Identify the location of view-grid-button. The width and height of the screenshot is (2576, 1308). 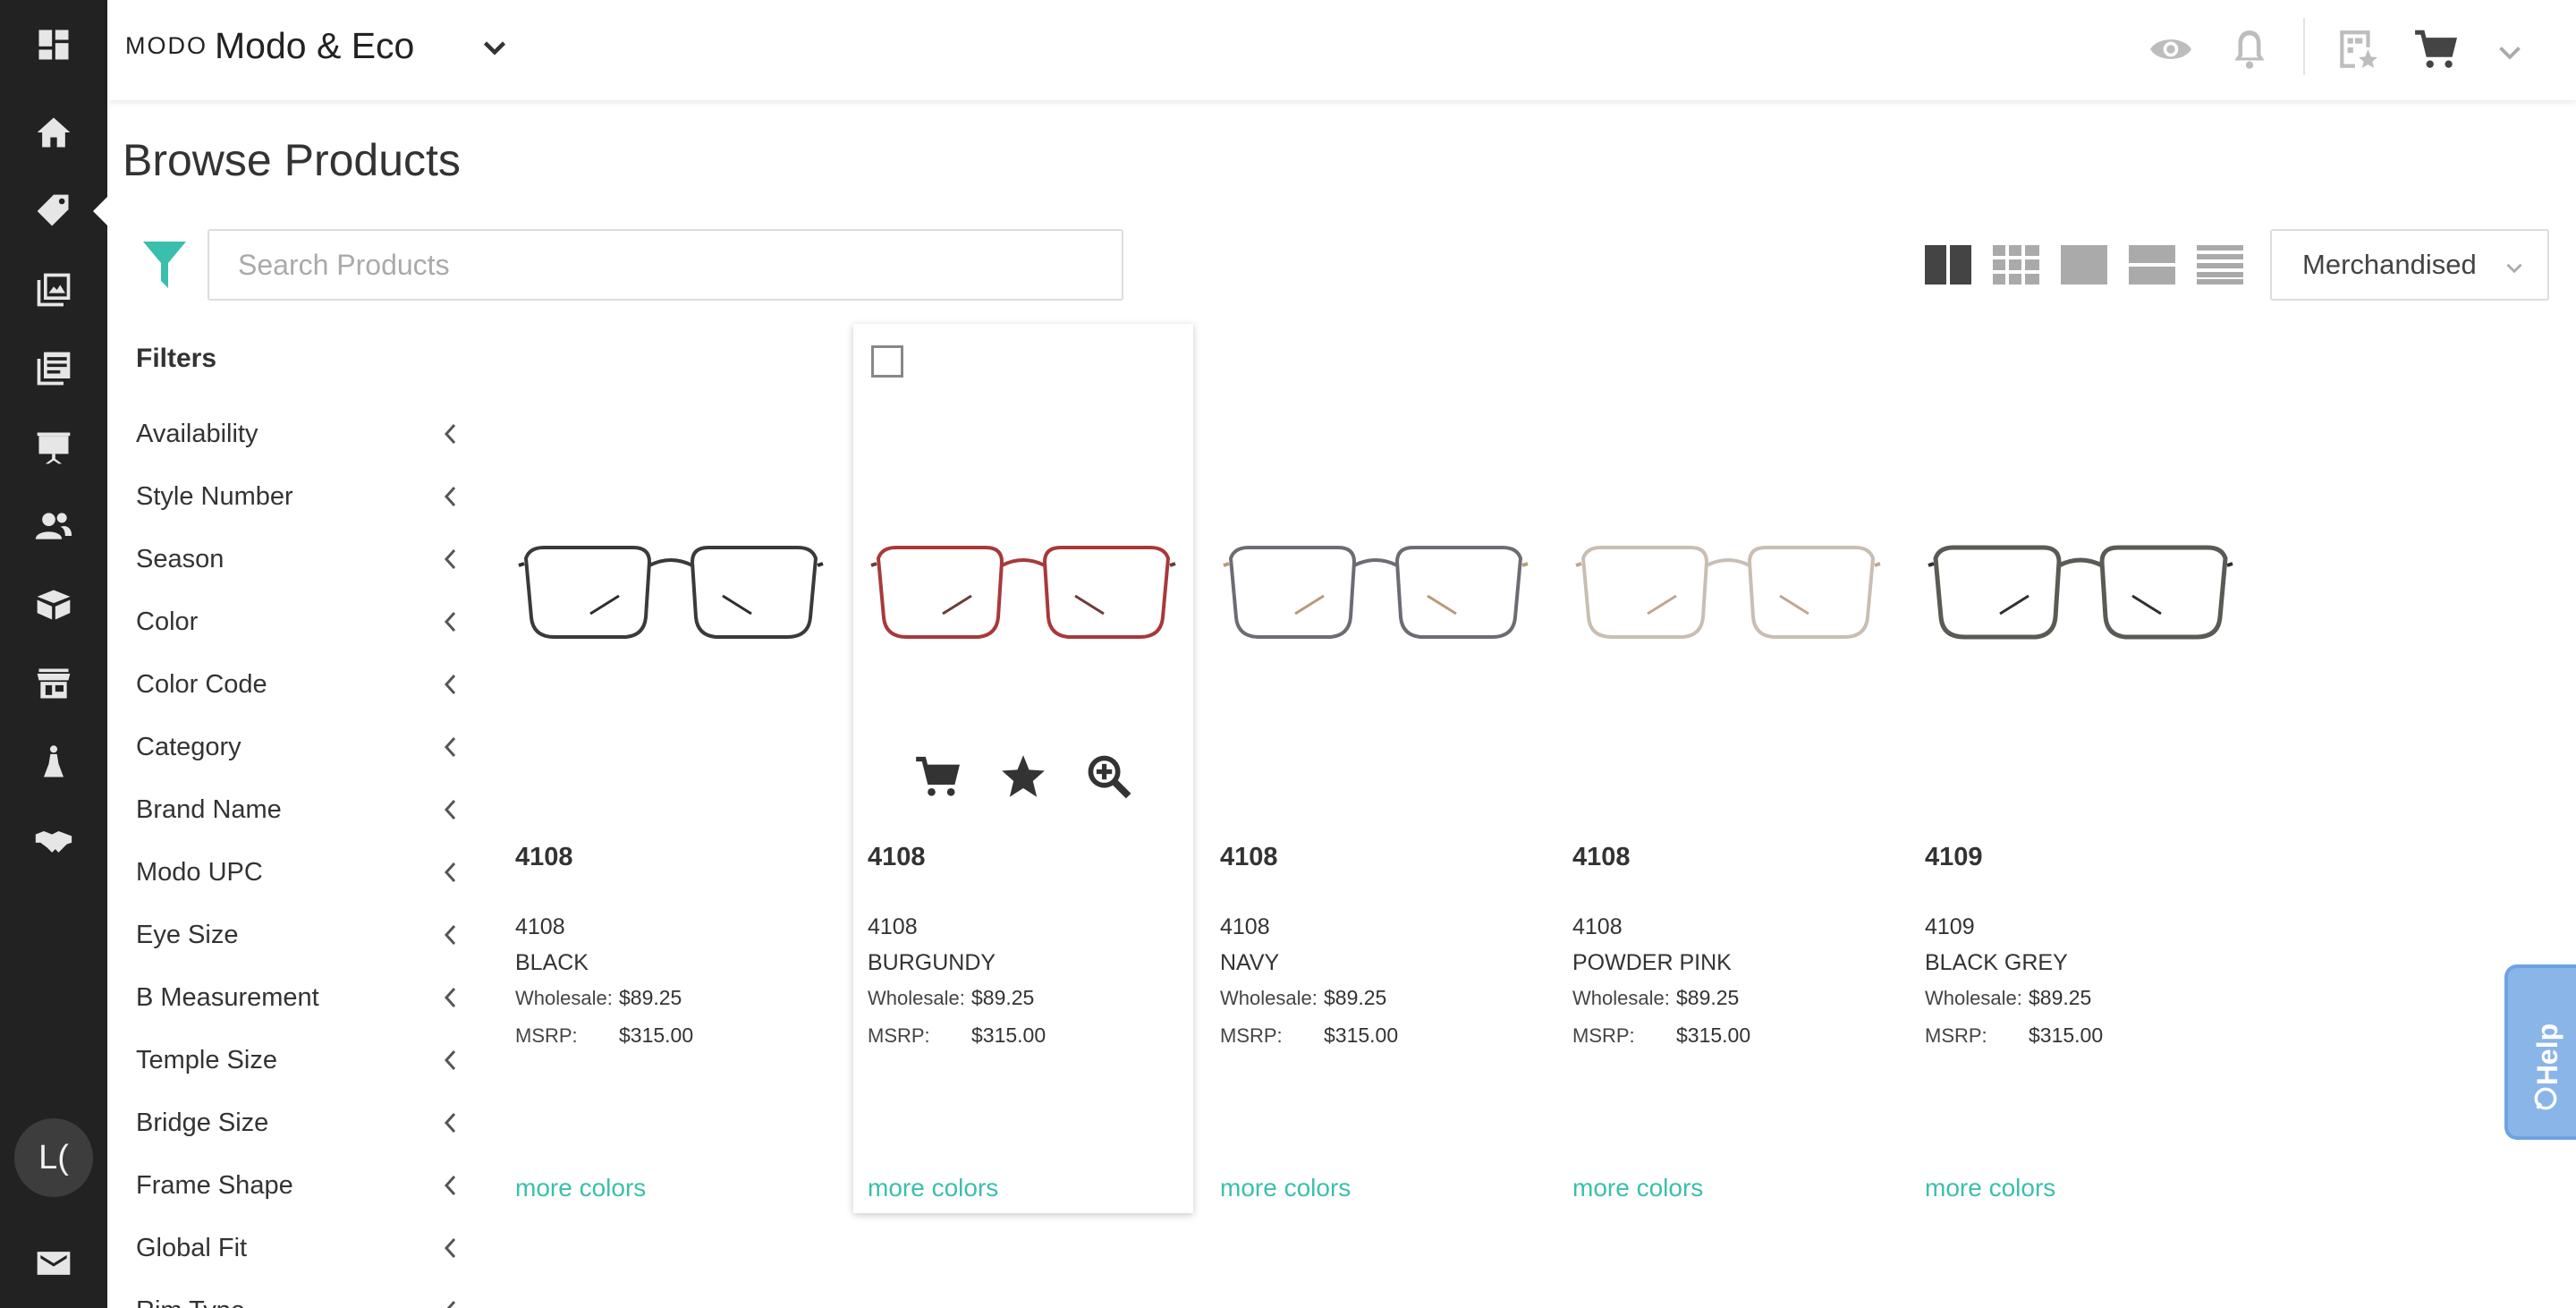
(2016, 265).